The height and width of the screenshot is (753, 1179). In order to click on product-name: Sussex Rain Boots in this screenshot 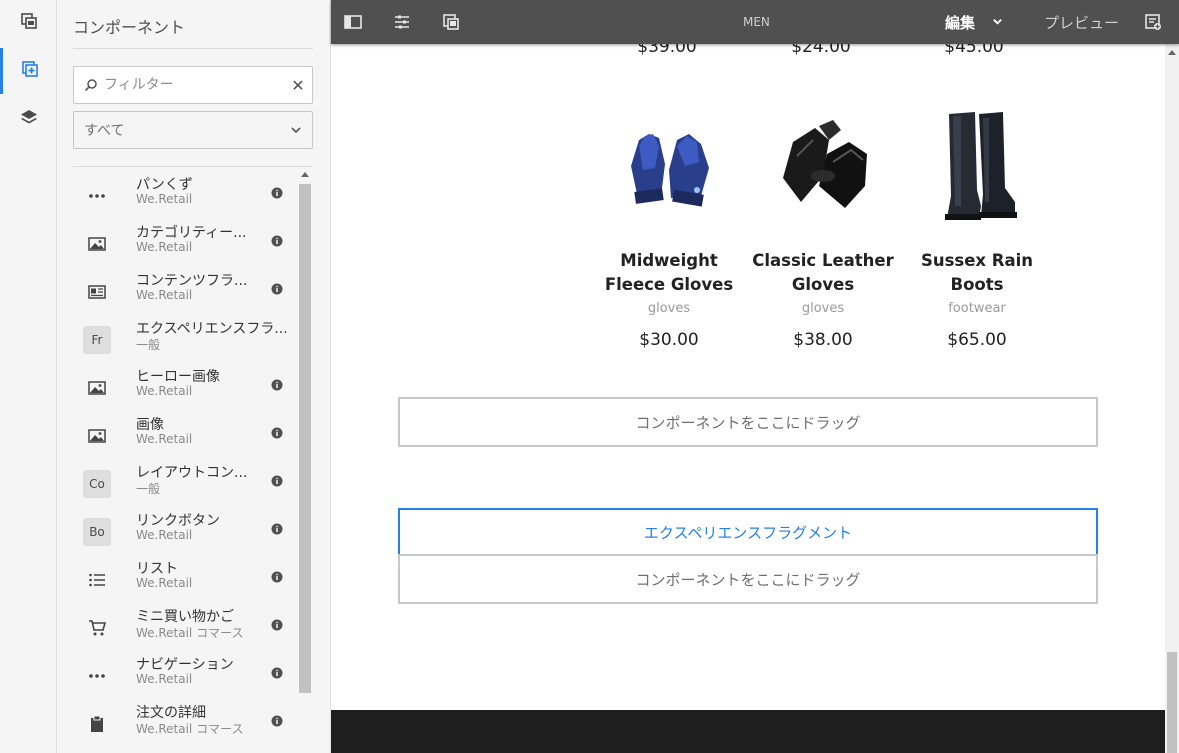, I will do `click(977, 273)`.